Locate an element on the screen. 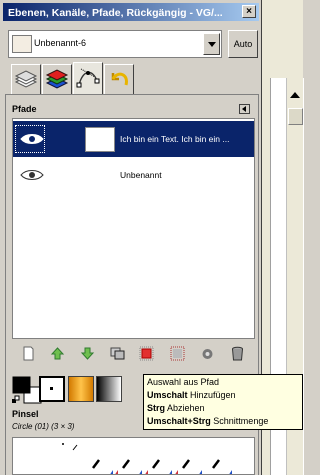 The image size is (320, 475). paths-icon is located at coordinates (88, 78).